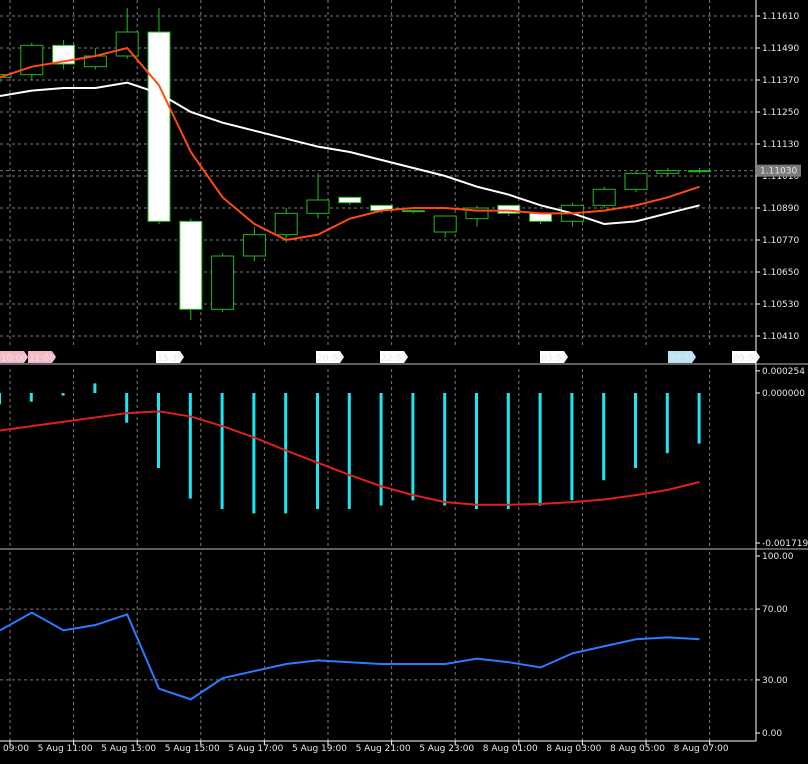 The image size is (808, 764). I want to click on time-marker: 09:00, so click(746, 357).